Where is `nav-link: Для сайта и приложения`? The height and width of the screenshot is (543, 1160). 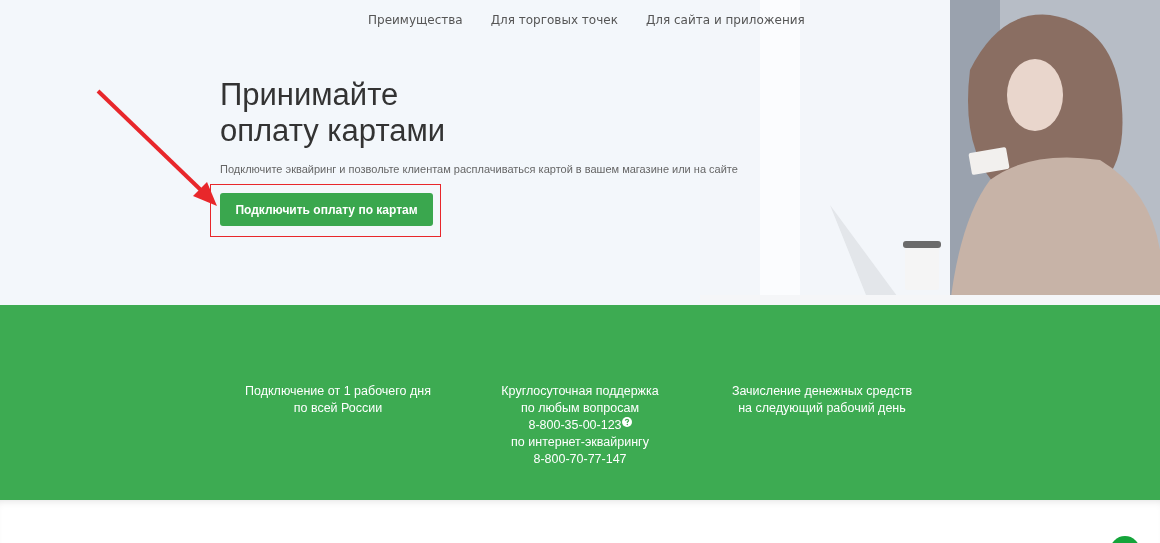 nav-link: Для сайта и приложения is located at coordinates (725, 20).